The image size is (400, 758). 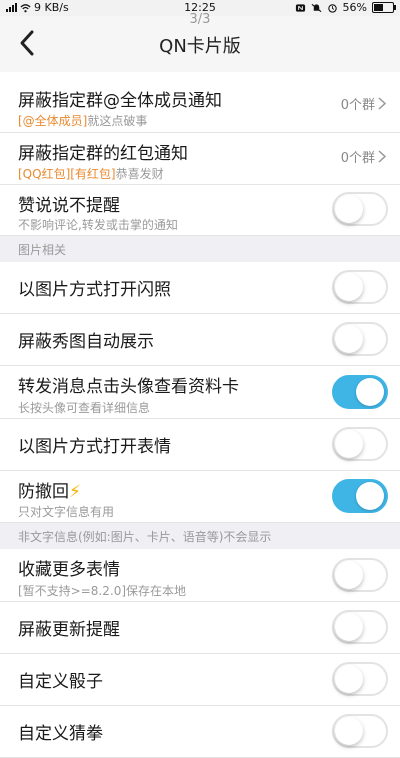 I want to click on row-subtitle: [QQ红包][有红包]恭喜发财, so click(x=91, y=173).